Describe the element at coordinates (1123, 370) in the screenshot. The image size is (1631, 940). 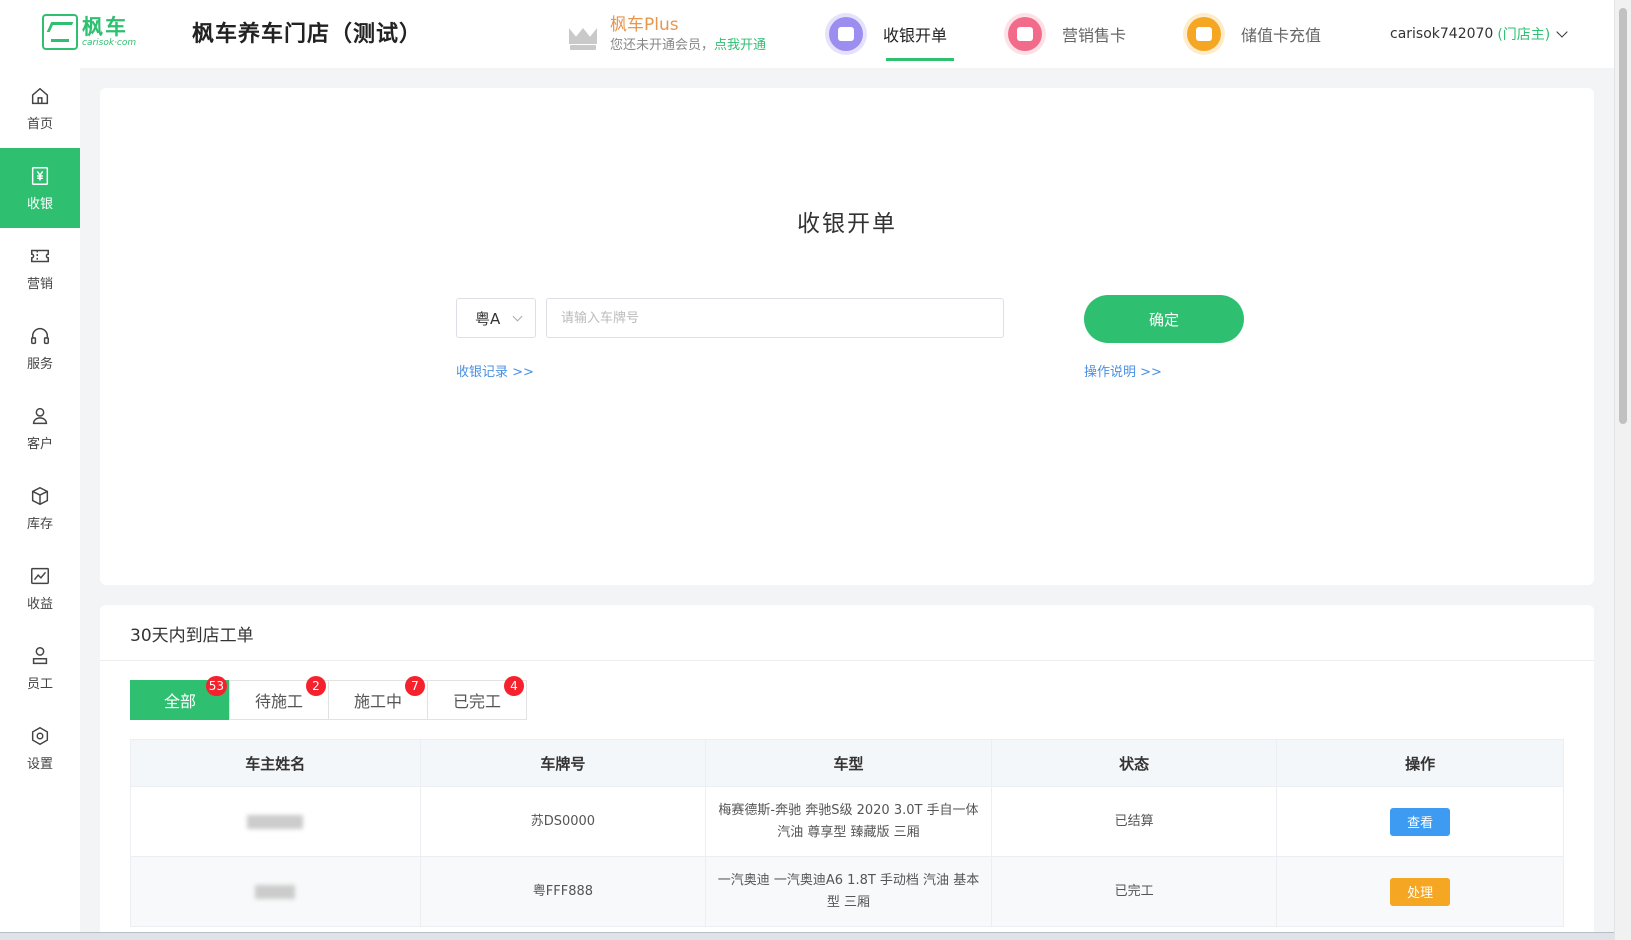
I see `operation-help-link: 操作说明 >>` at that location.